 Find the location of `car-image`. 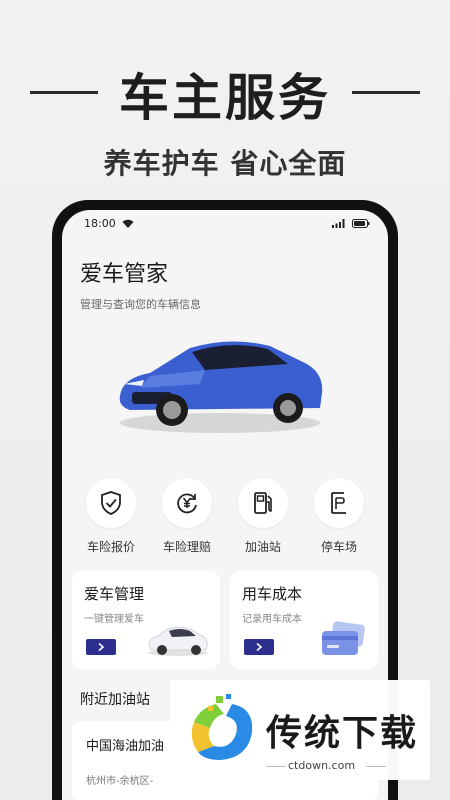

car-image is located at coordinates (225, 393).